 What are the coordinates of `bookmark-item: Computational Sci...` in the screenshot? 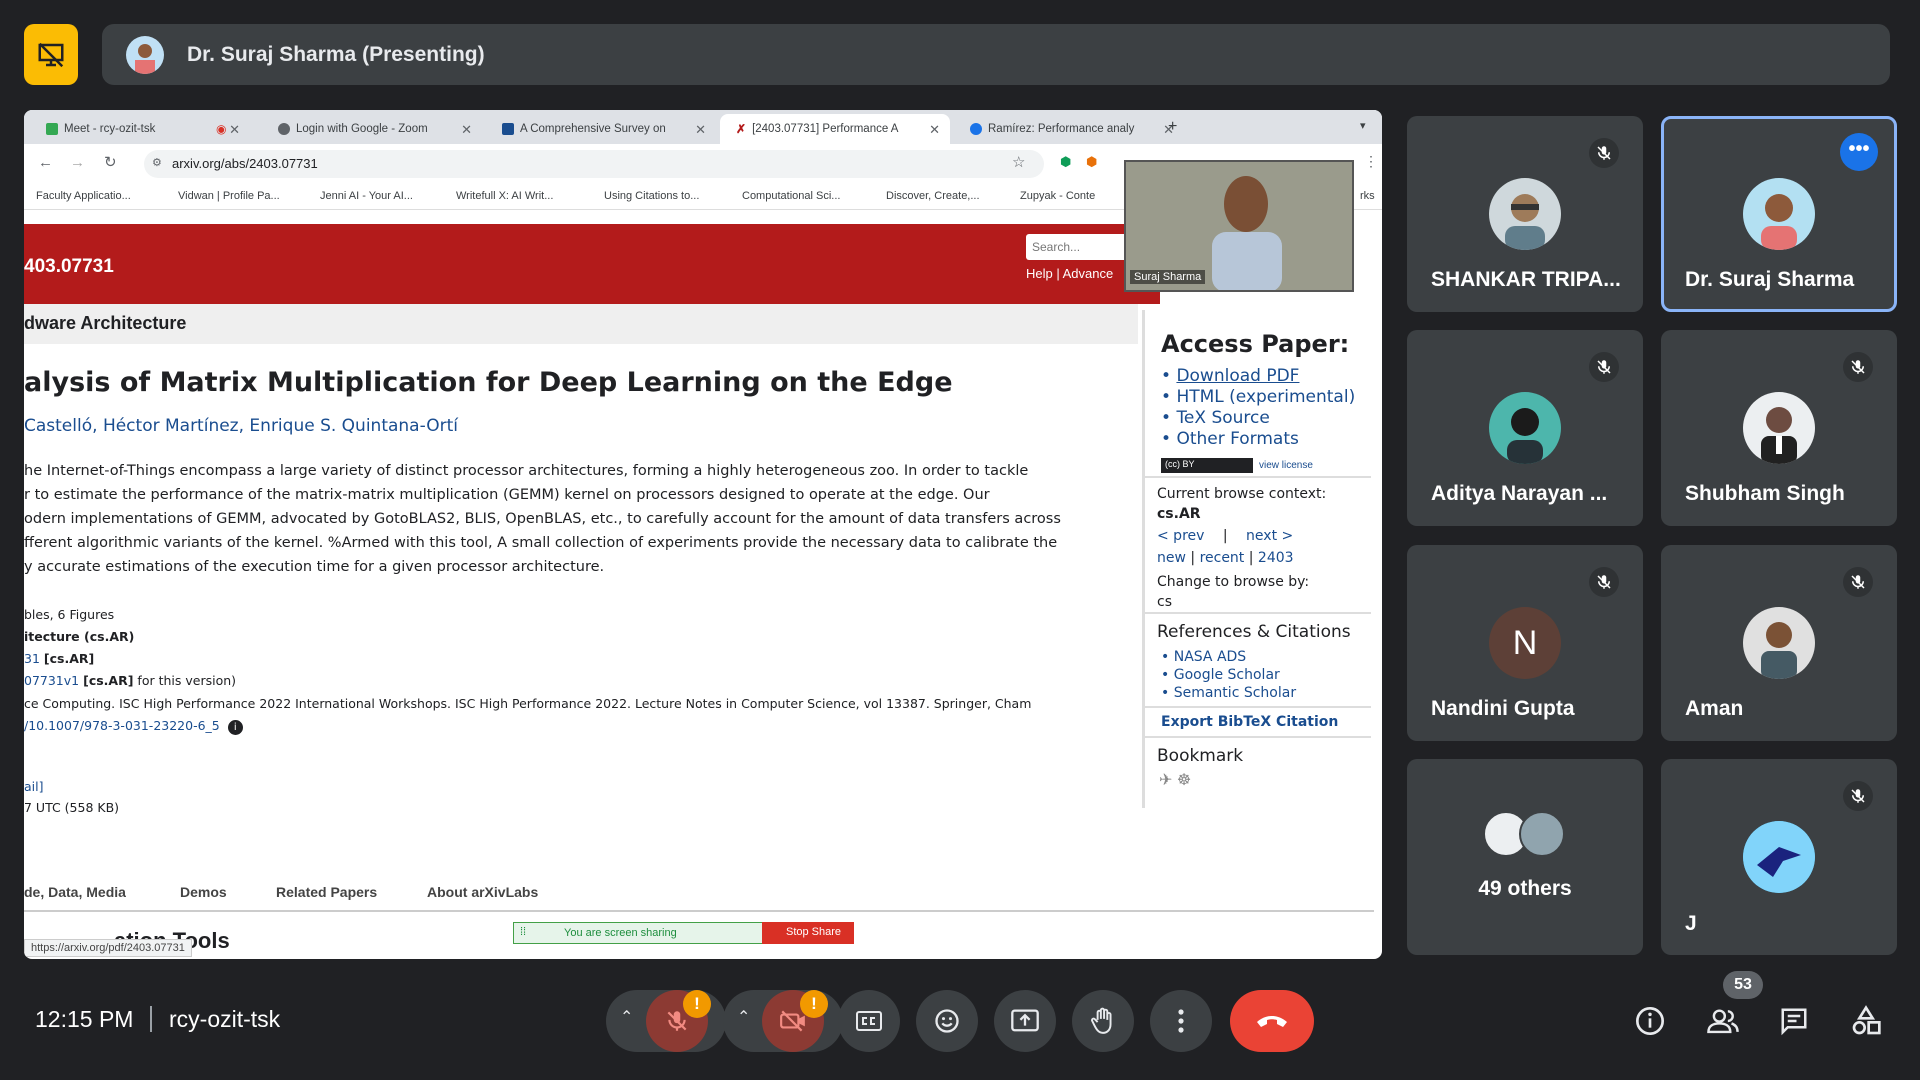 It's located at (791, 196).